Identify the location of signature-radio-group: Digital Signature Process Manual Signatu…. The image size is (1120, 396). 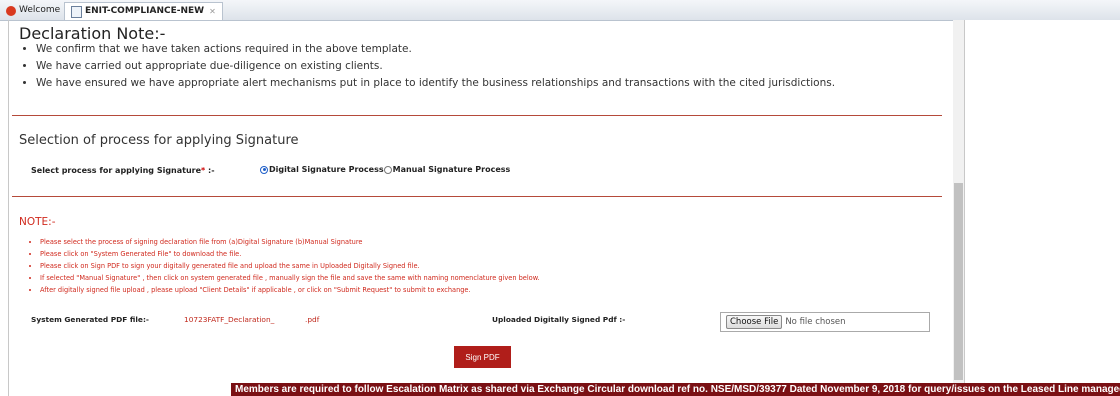
(385, 169).